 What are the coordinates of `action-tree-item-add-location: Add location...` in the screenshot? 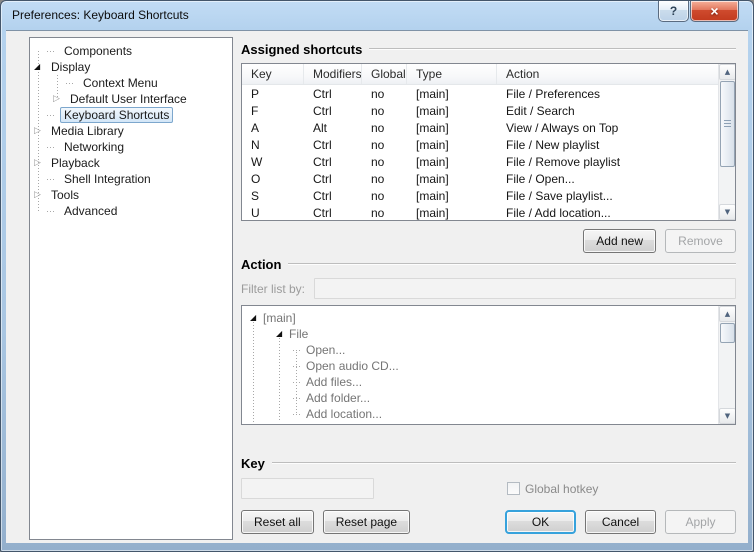 It's located at (488, 414).